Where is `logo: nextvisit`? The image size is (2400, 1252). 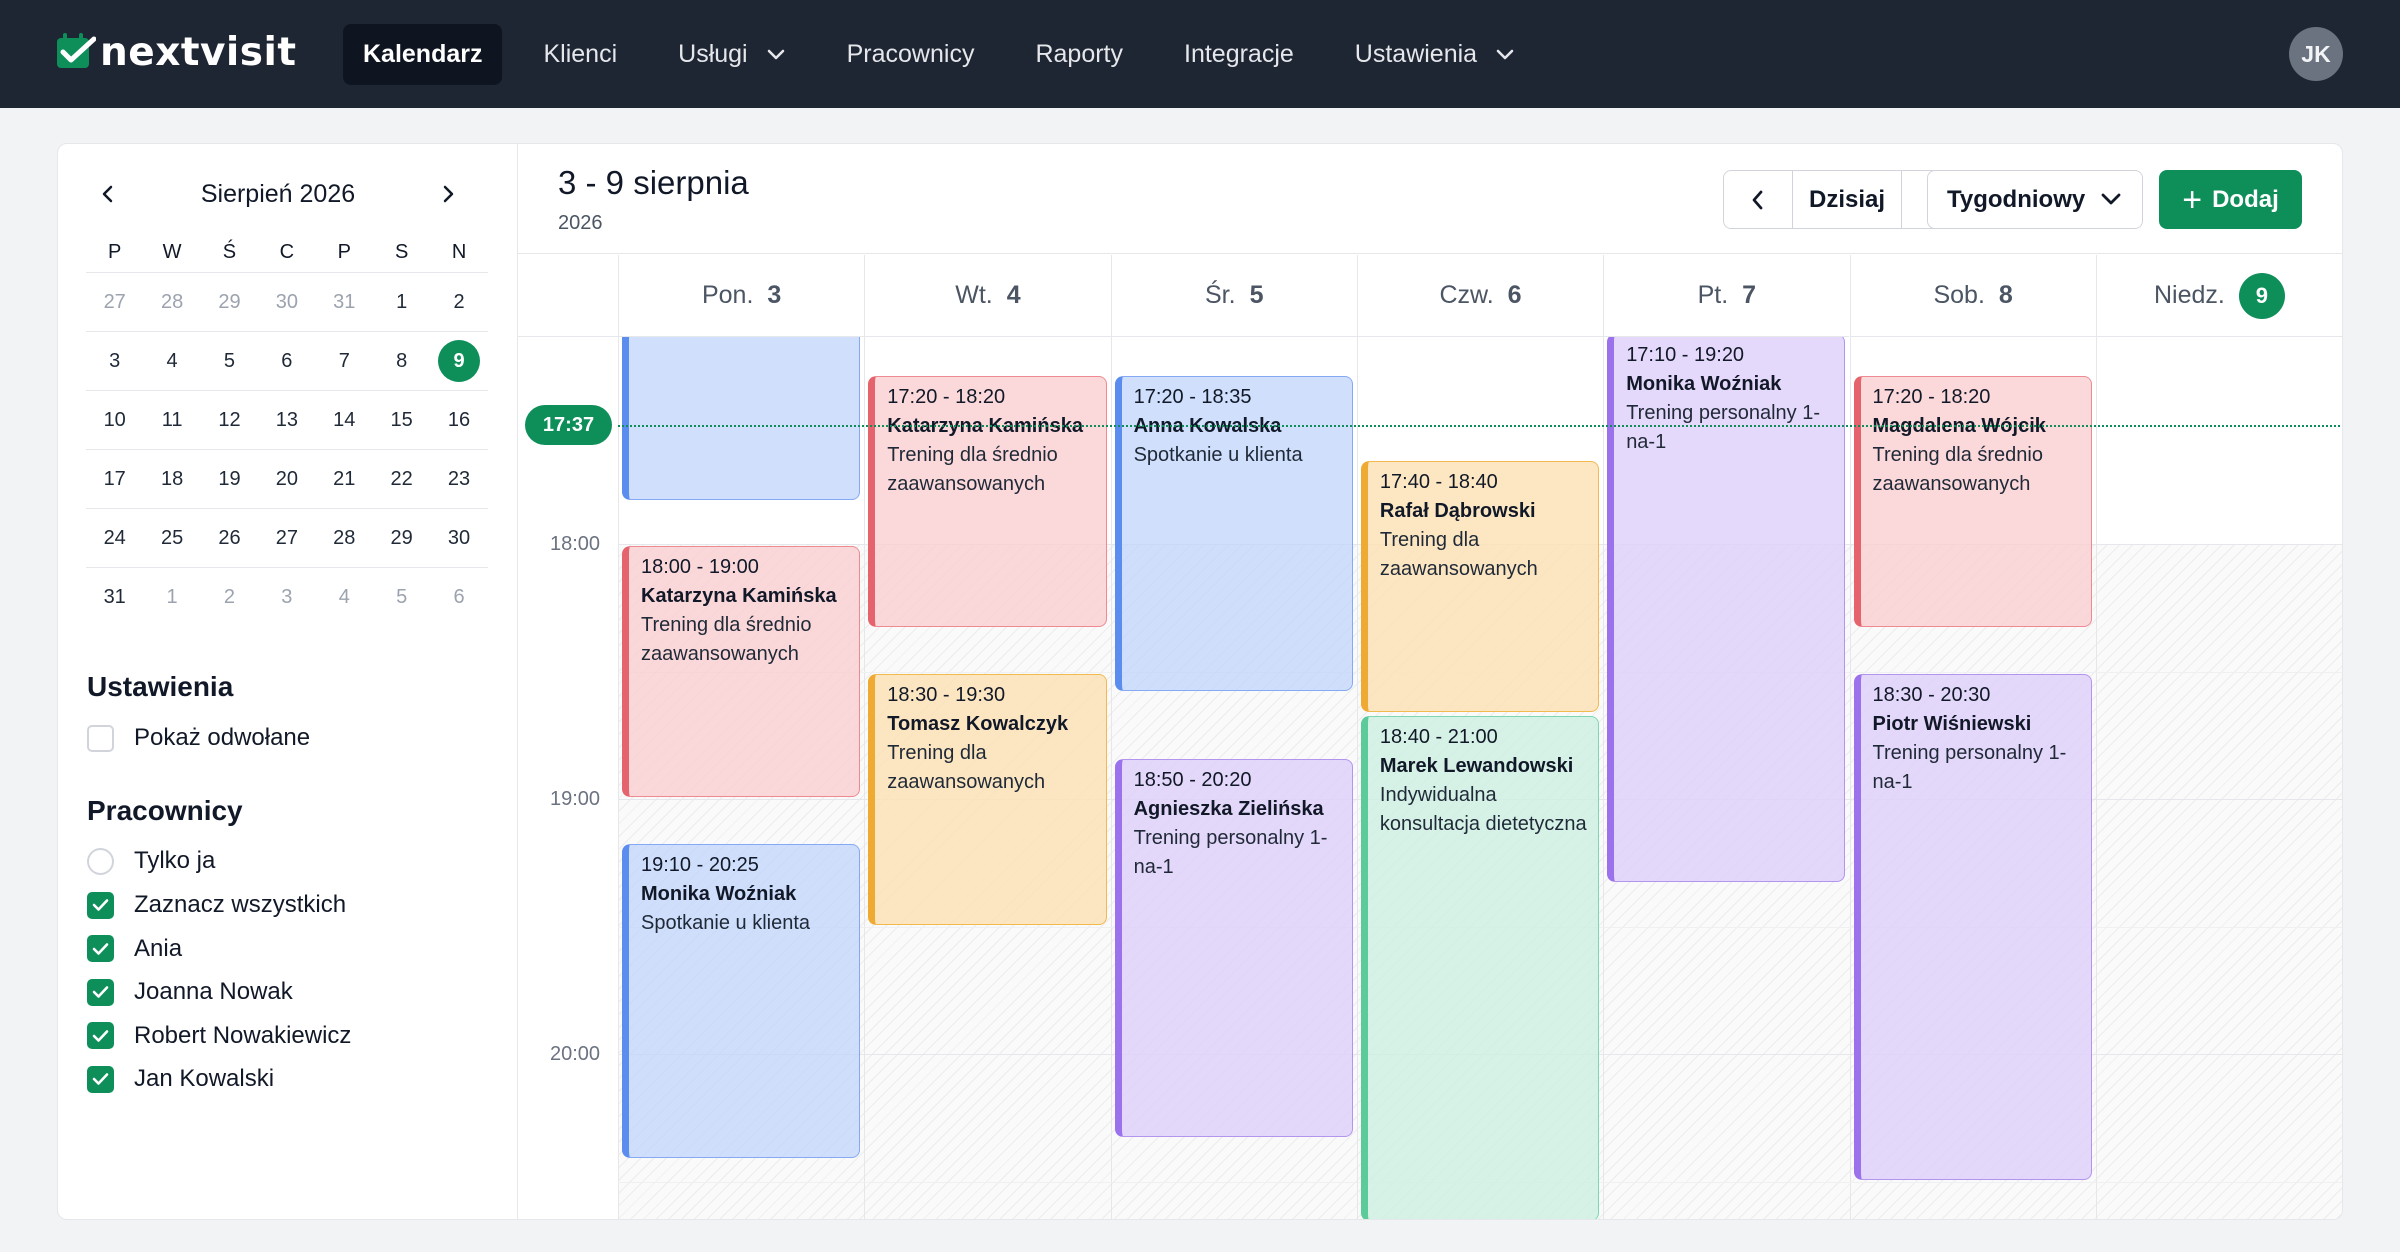
logo: nextvisit is located at coordinates (176, 52).